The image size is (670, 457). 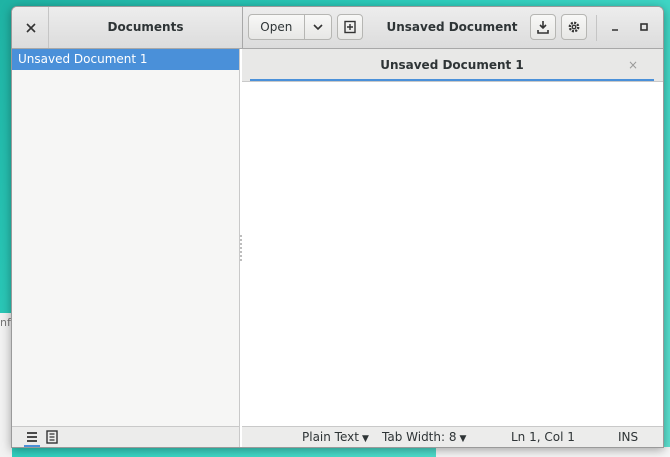 What do you see at coordinates (543, 437) in the screenshot?
I see `cursor-position: Ln 1, Col 1` at bounding box center [543, 437].